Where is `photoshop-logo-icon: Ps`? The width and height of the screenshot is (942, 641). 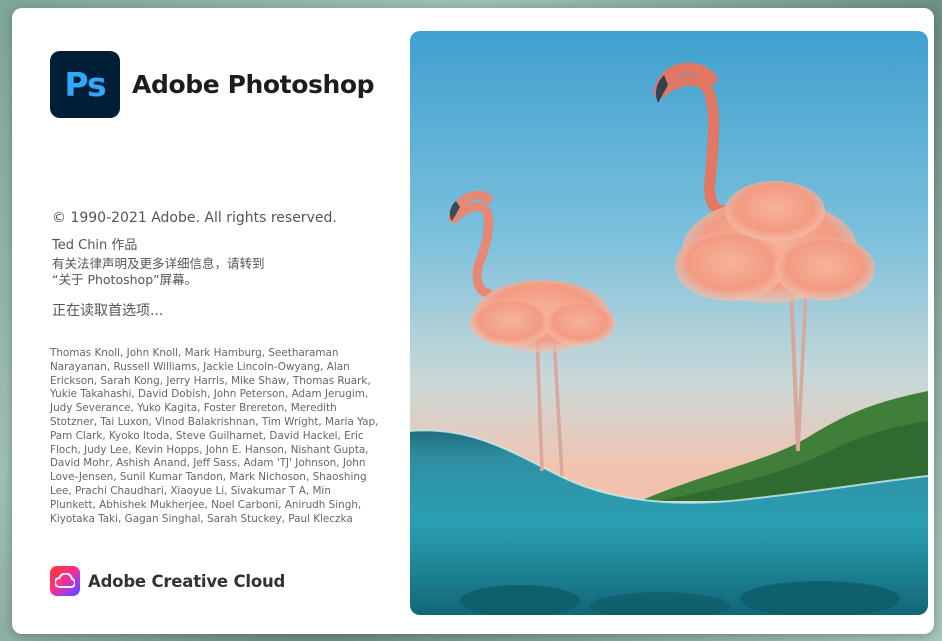
photoshop-logo-icon: Ps is located at coordinates (85, 84).